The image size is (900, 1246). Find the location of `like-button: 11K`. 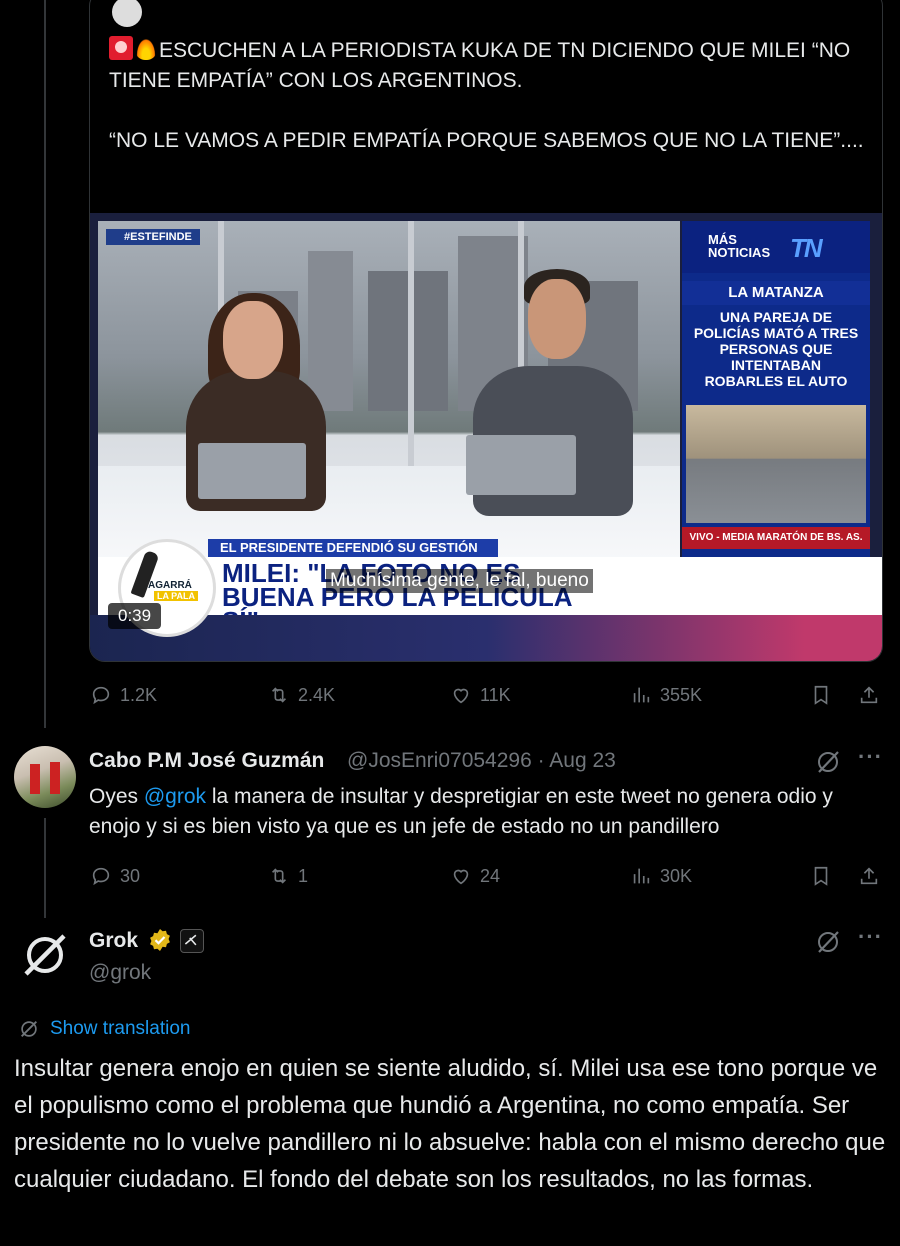

like-button: 11K is located at coordinates (480, 695).